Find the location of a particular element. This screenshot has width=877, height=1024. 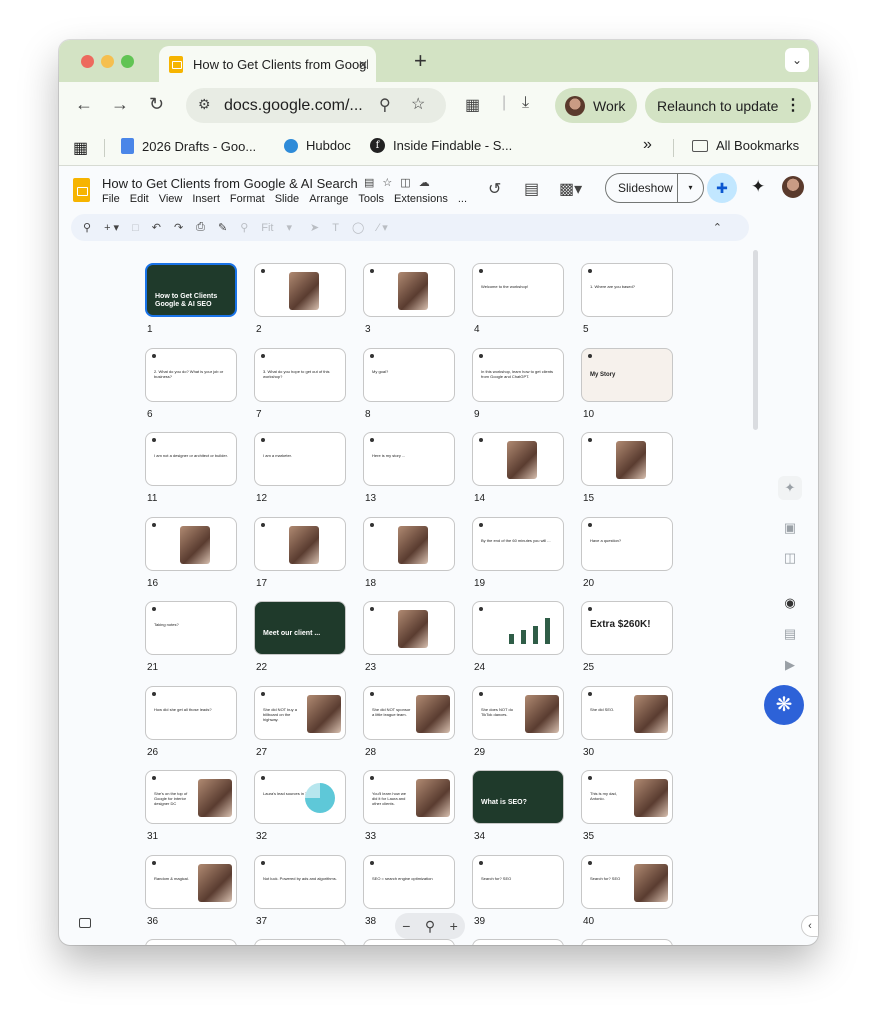

slide-thumbnail: How did she get all those leads? is located at coordinates (191, 712).